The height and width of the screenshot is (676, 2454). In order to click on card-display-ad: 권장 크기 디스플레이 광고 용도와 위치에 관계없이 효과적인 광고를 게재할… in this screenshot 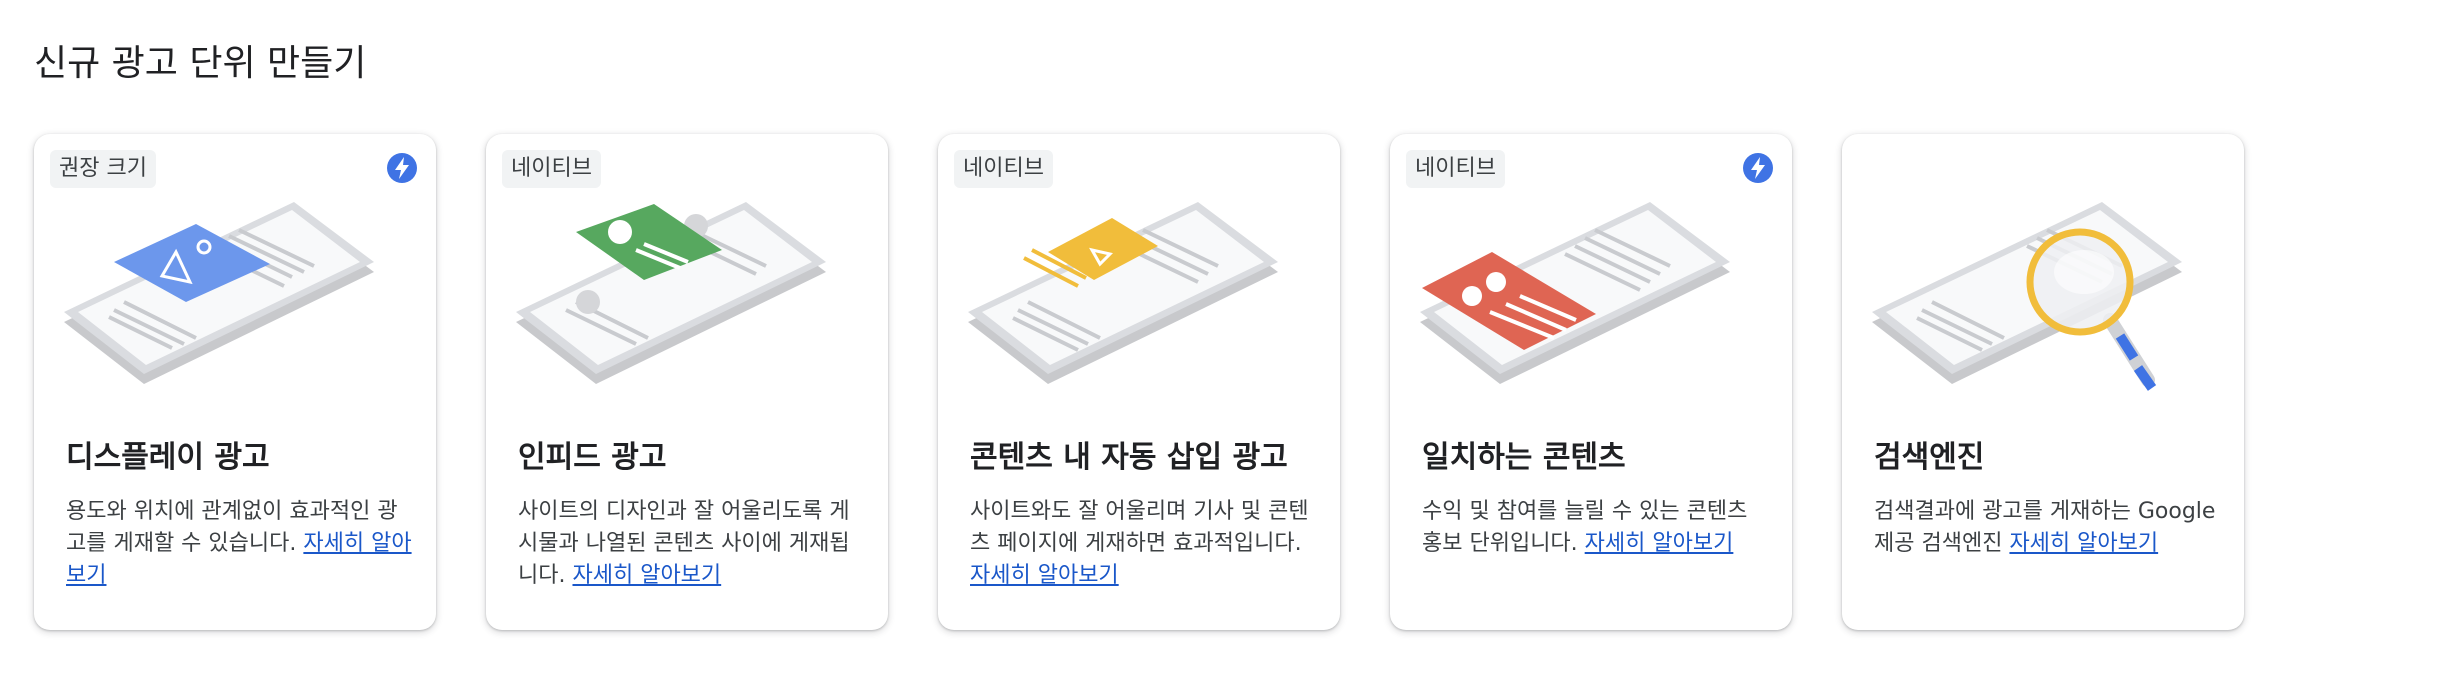, I will do `click(235, 382)`.